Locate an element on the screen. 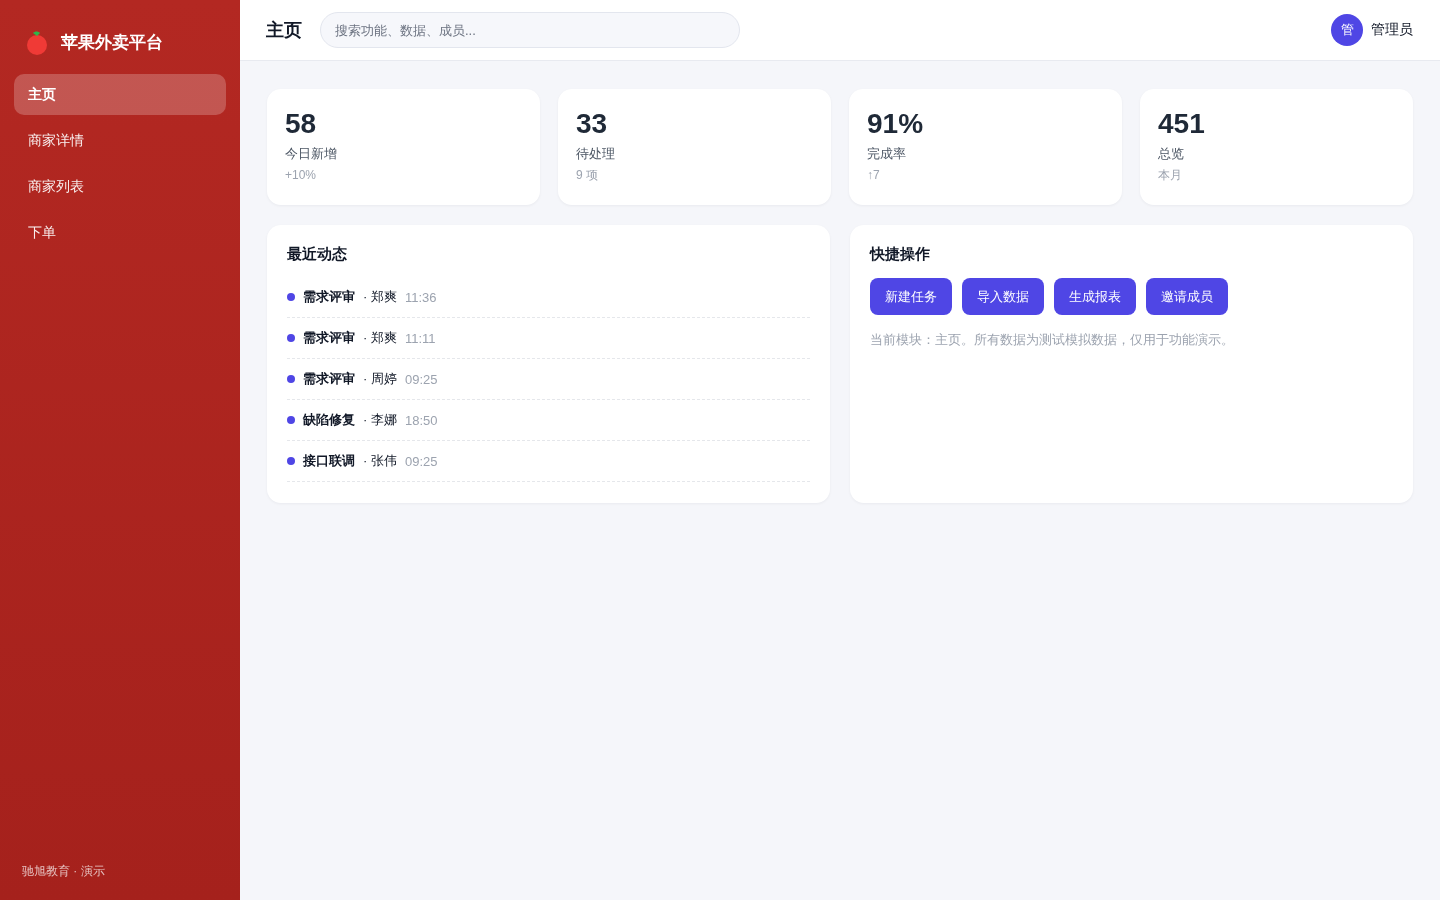  stat-value: 33 is located at coordinates (592, 124).